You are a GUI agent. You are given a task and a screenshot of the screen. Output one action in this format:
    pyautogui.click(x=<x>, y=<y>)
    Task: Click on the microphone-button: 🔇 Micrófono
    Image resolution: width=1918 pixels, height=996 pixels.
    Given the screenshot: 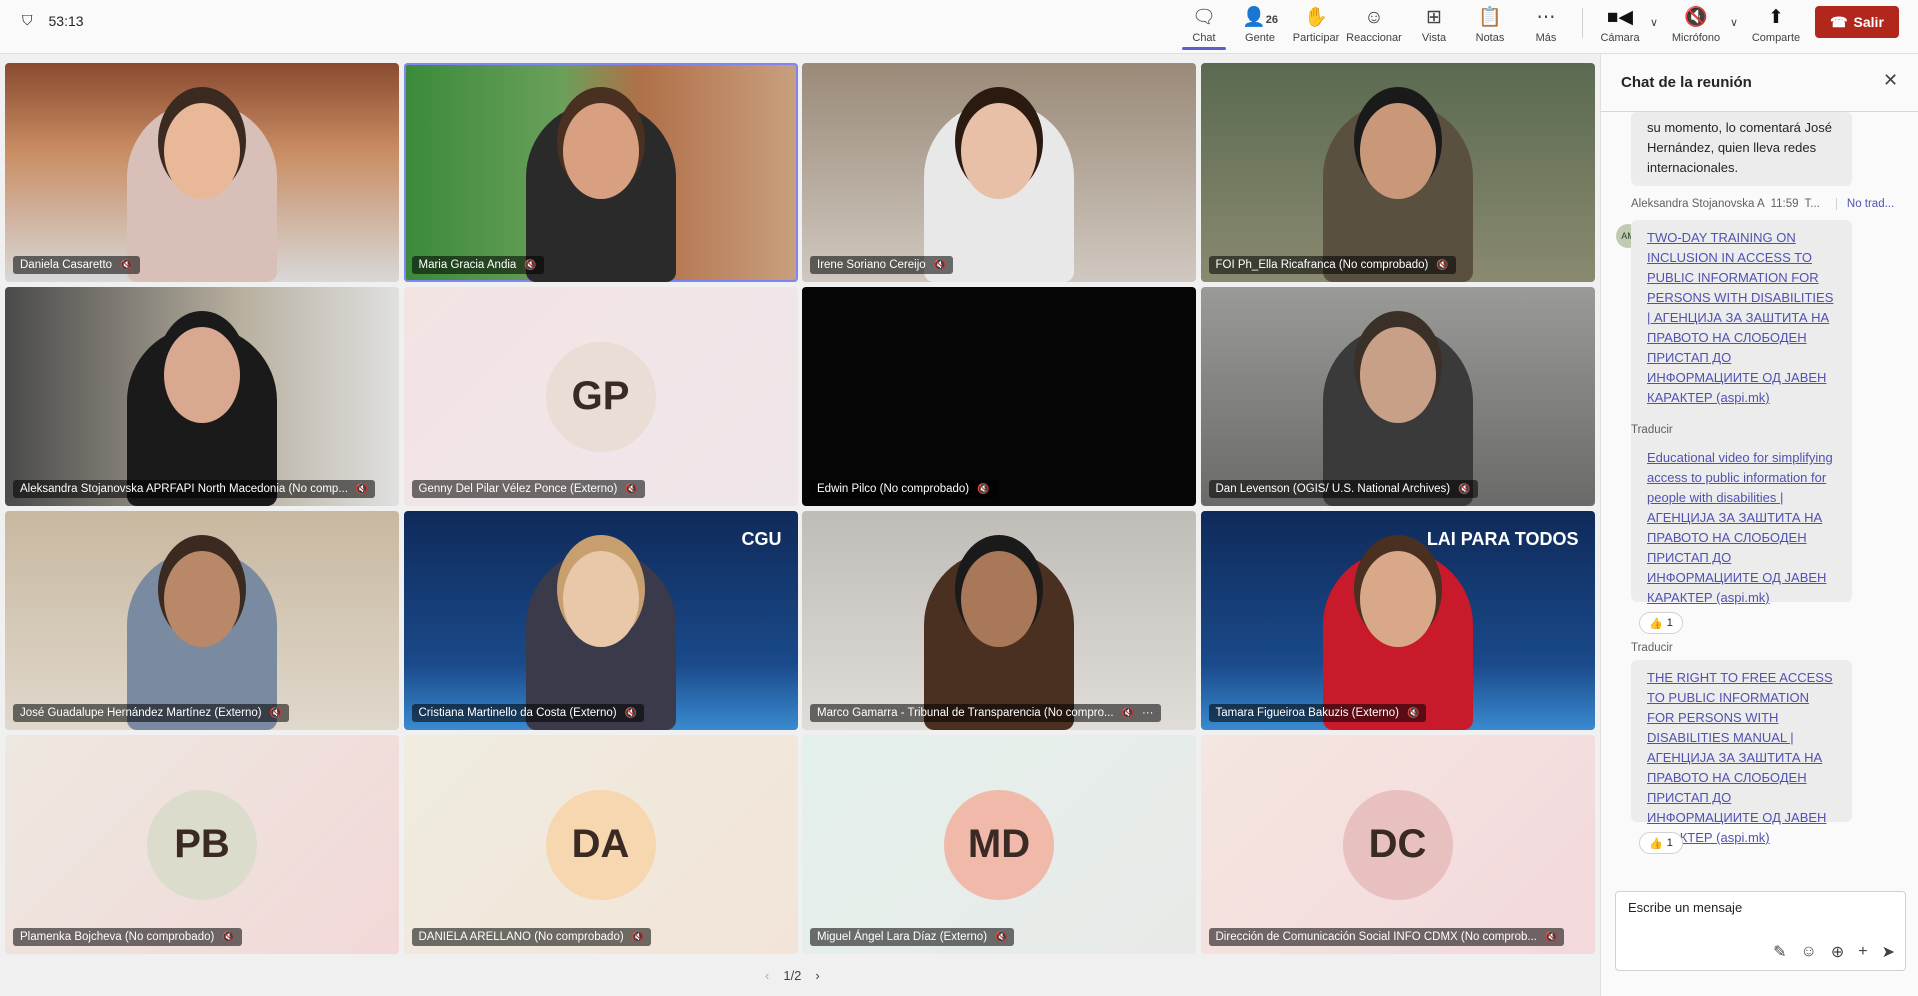 What is the action you would take?
    pyautogui.click(x=1696, y=24)
    